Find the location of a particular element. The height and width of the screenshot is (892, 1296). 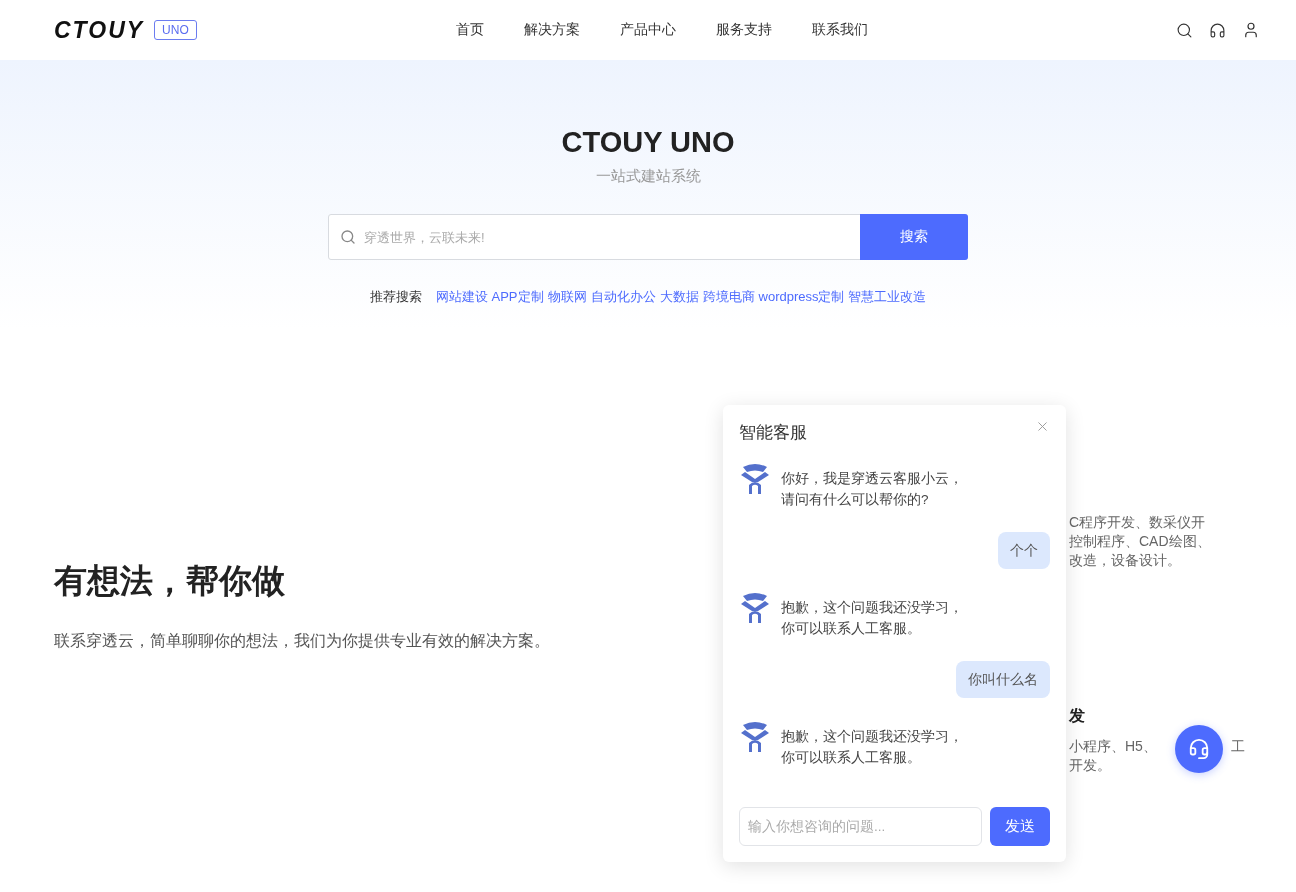

card-text: 开发。 is located at coordinates (1090, 765).